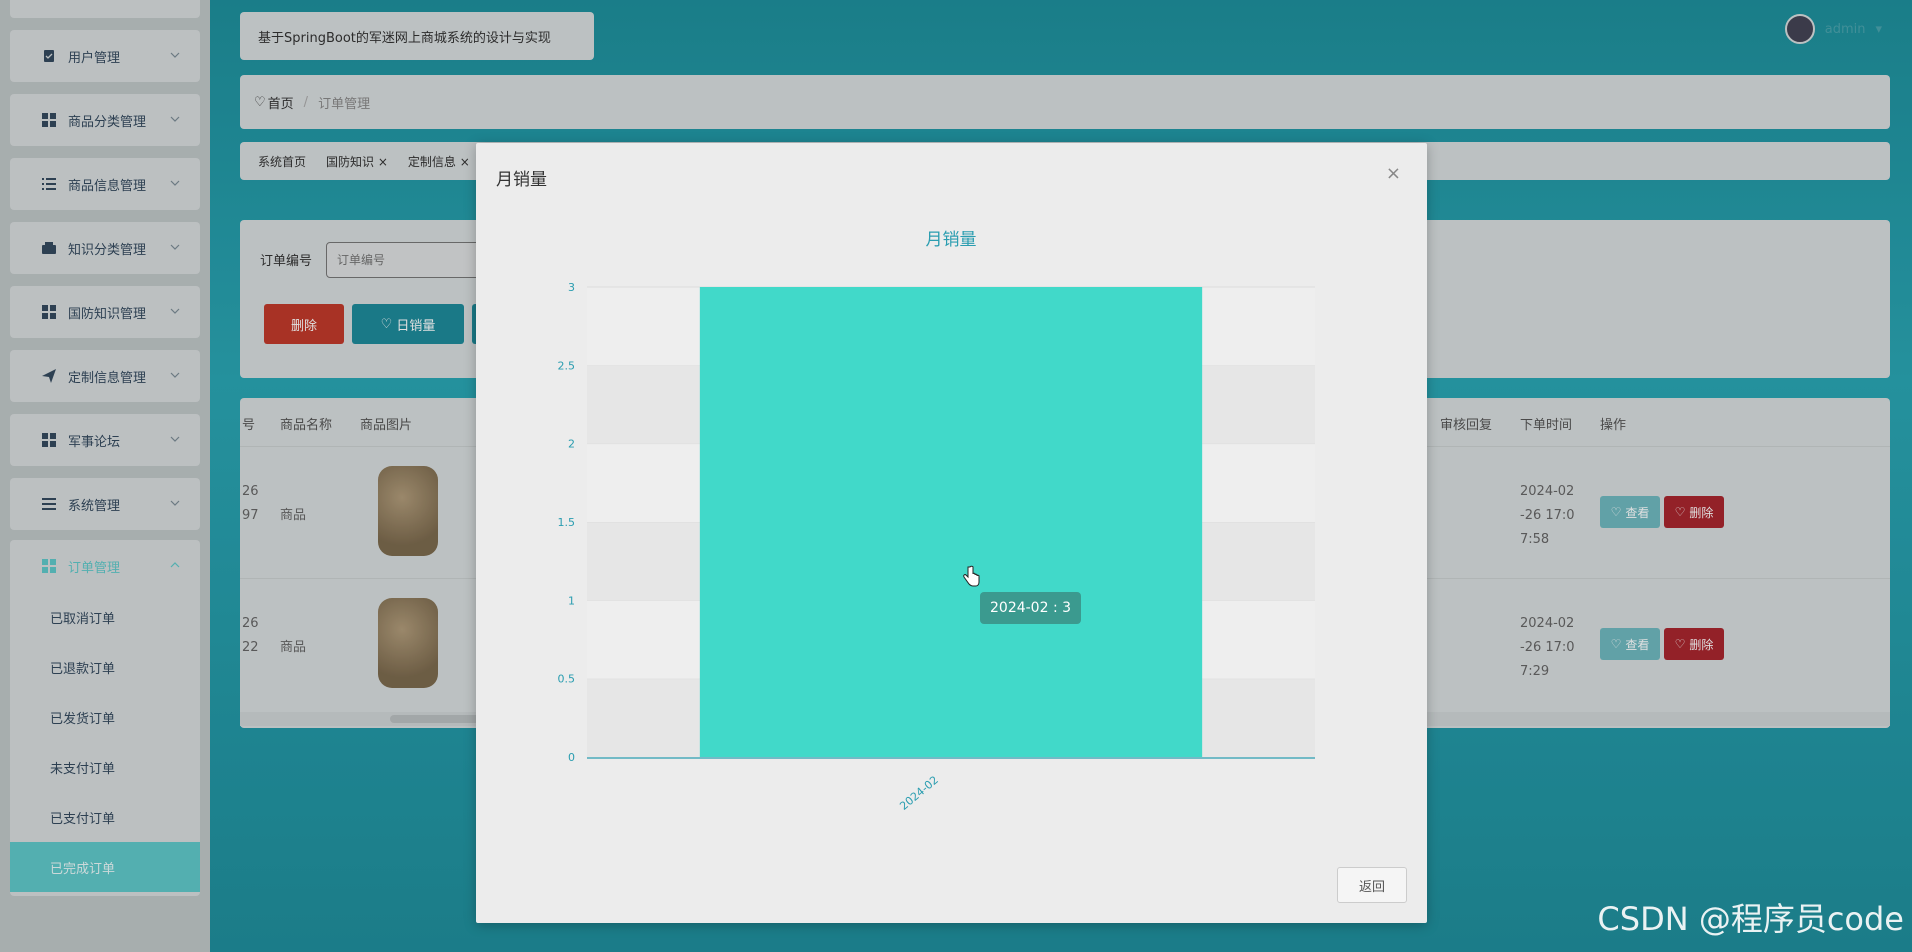 Image resolution: width=1912 pixels, height=952 pixels. What do you see at coordinates (951, 522) in the screenshot?
I see `chart-bar` at bounding box center [951, 522].